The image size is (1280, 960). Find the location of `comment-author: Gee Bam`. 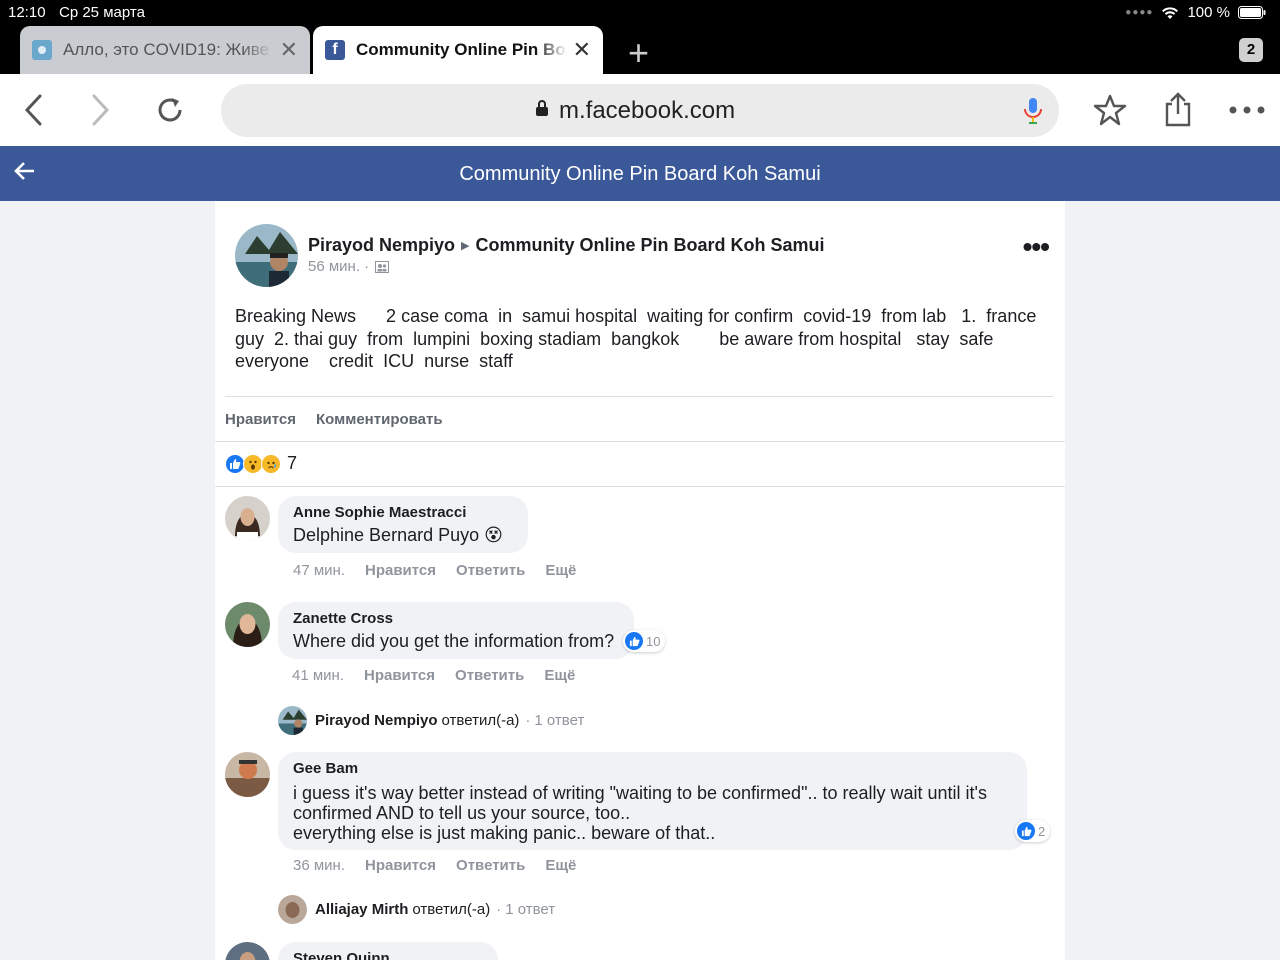

comment-author: Gee Bam is located at coordinates (652, 768).